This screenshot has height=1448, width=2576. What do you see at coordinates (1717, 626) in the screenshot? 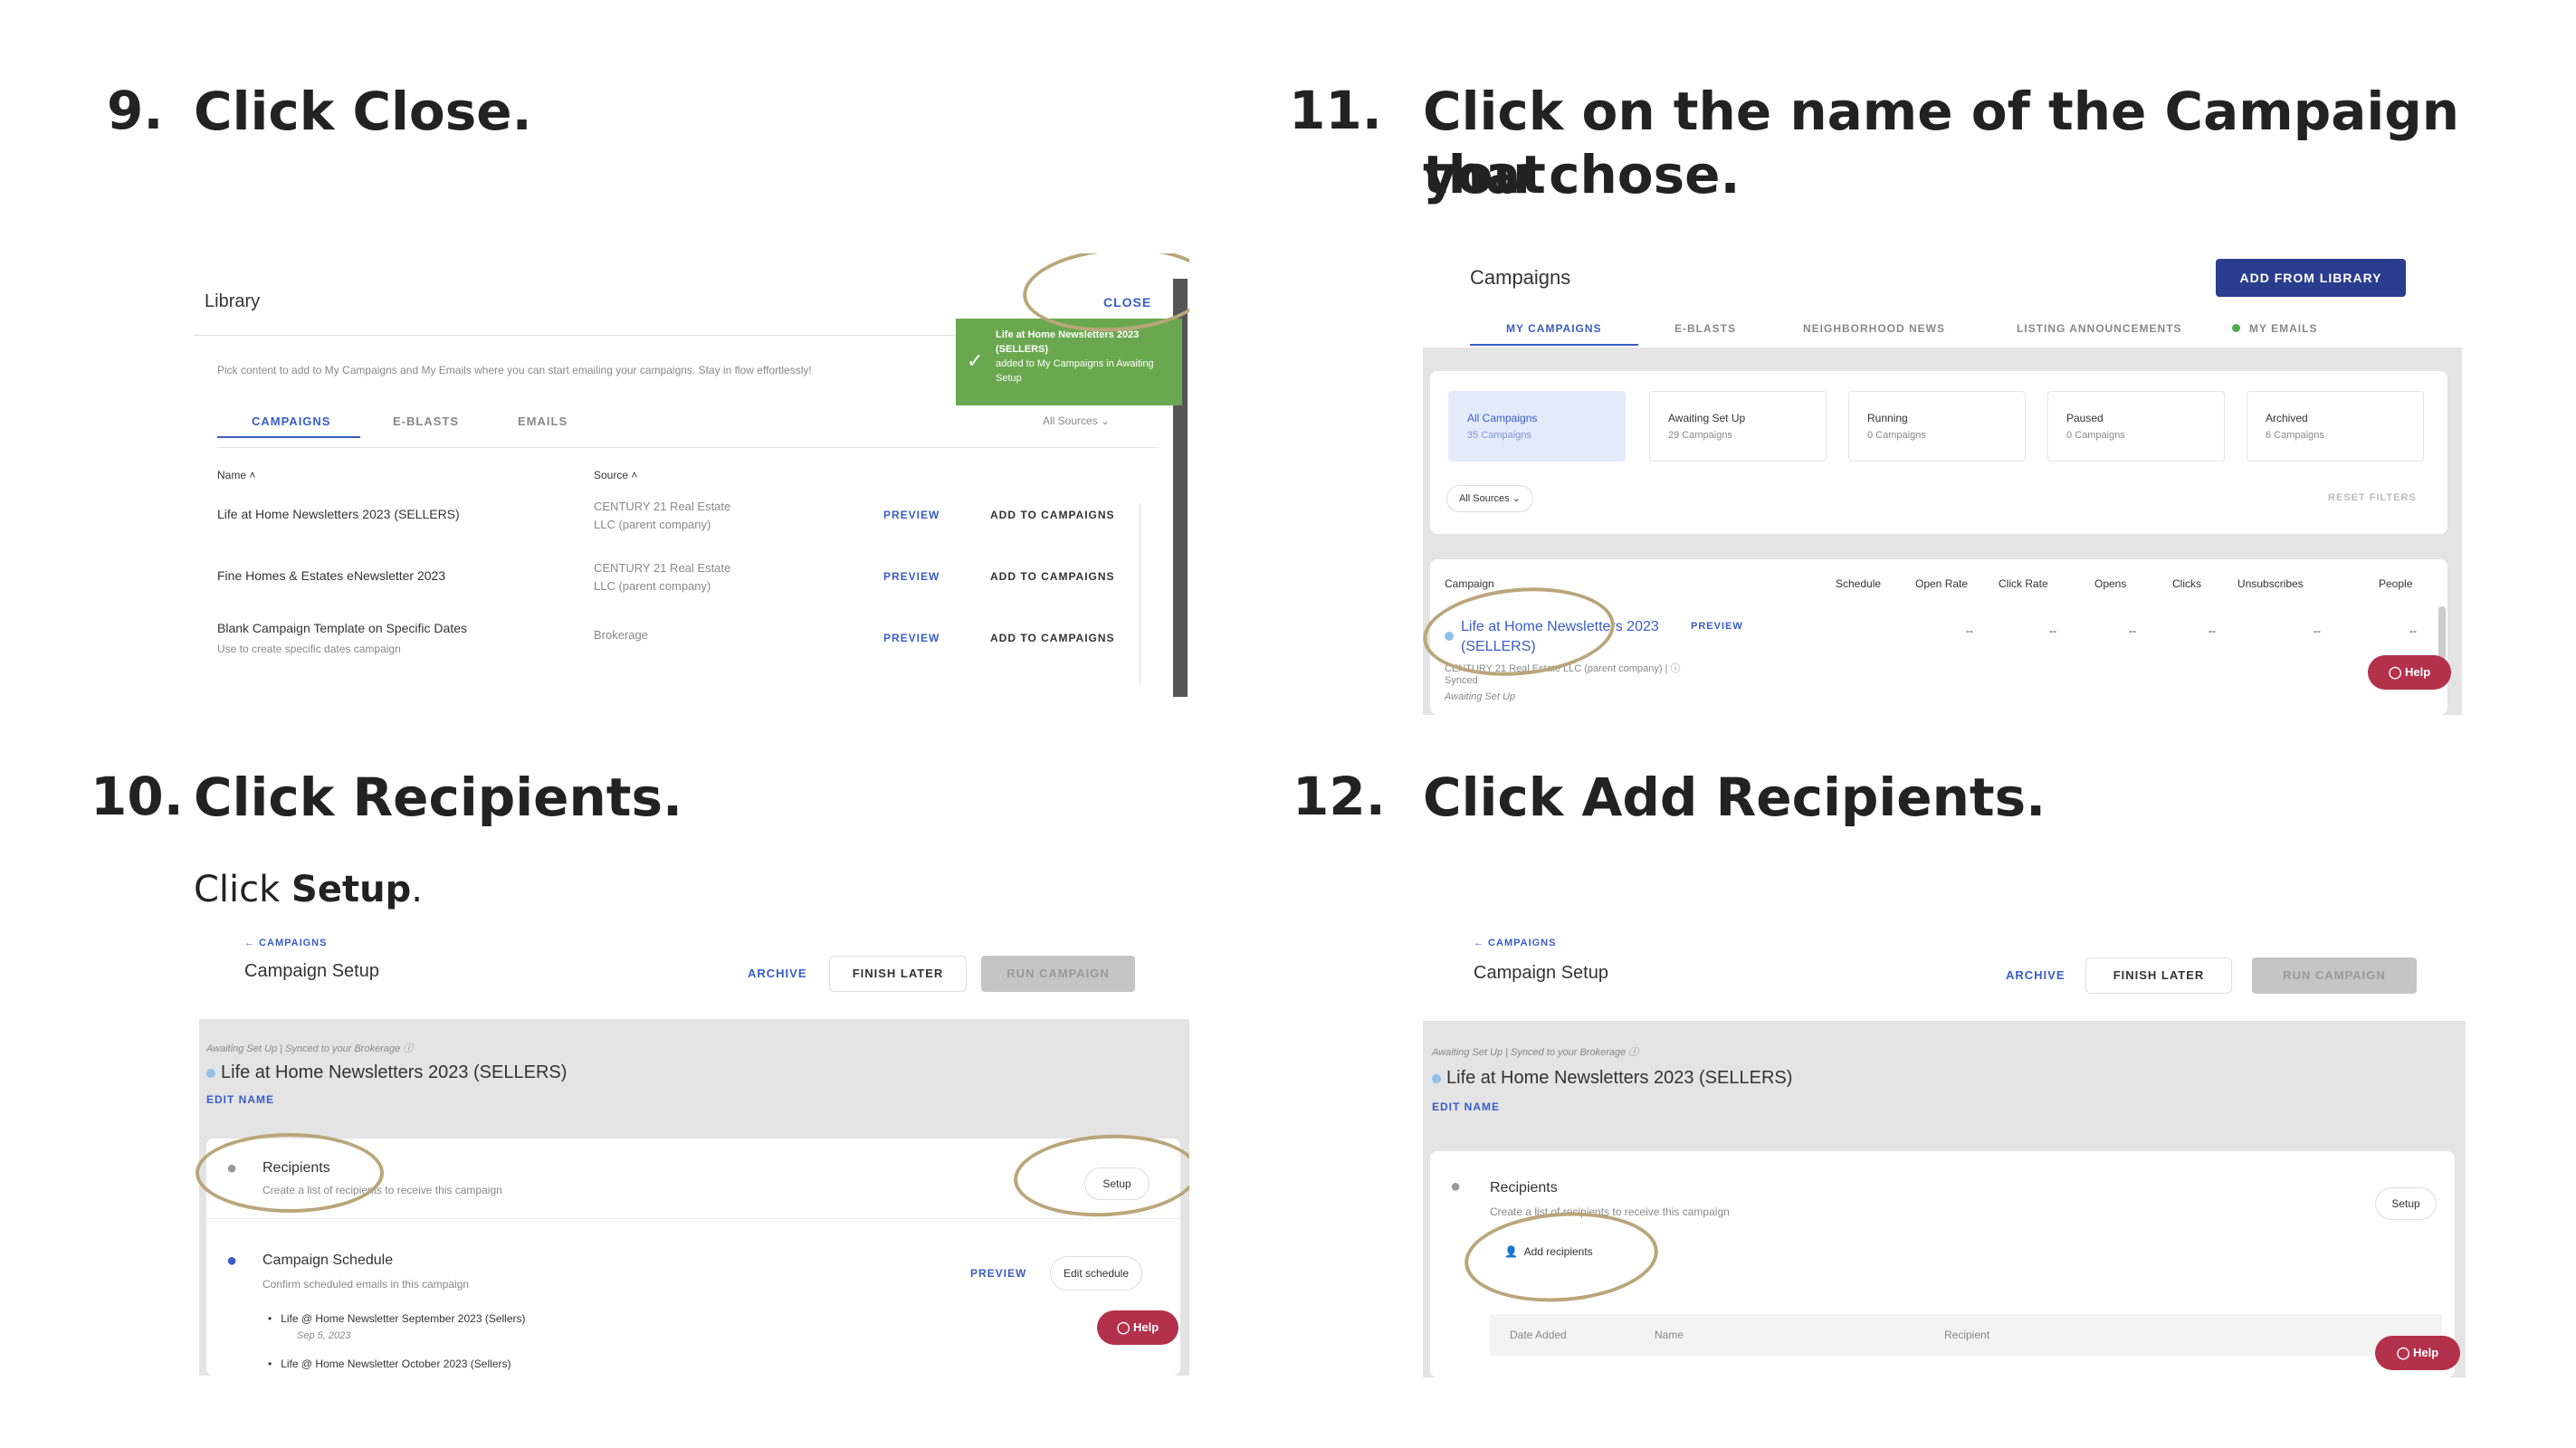
I see `row-preview-link: PREVIEW` at bounding box center [1717, 626].